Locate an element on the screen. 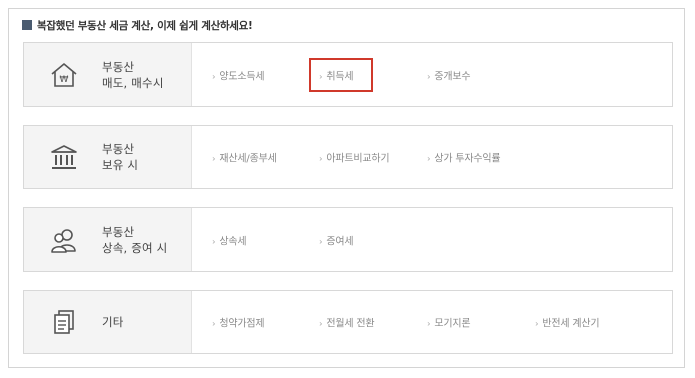  link-label: 상속세 is located at coordinates (233, 241).